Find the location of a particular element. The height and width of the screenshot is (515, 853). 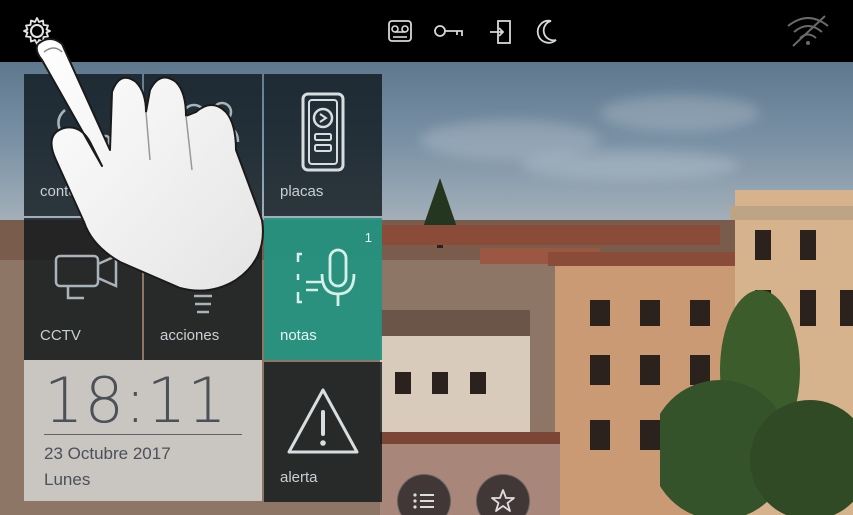

tile-label: alerta is located at coordinates (299, 477).